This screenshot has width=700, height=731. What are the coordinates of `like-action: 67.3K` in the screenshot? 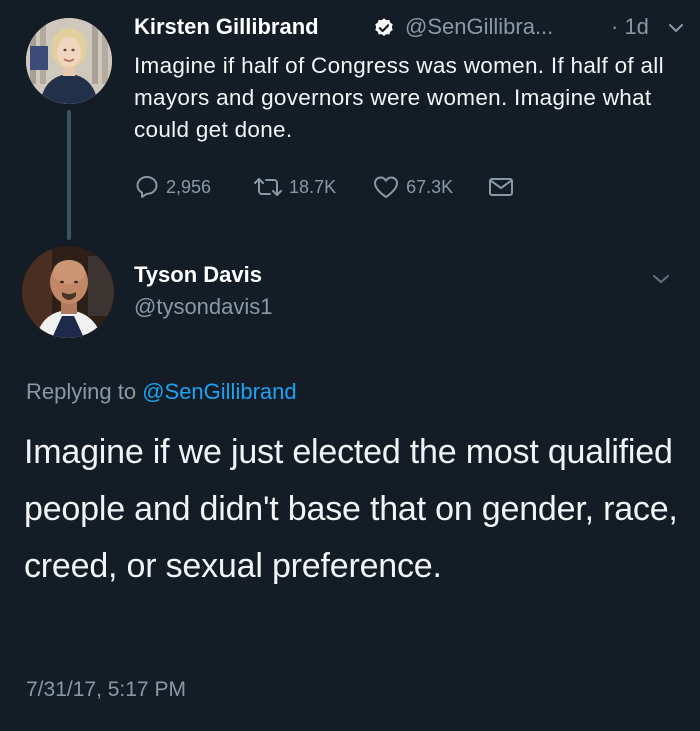 It's located at (412, 187).